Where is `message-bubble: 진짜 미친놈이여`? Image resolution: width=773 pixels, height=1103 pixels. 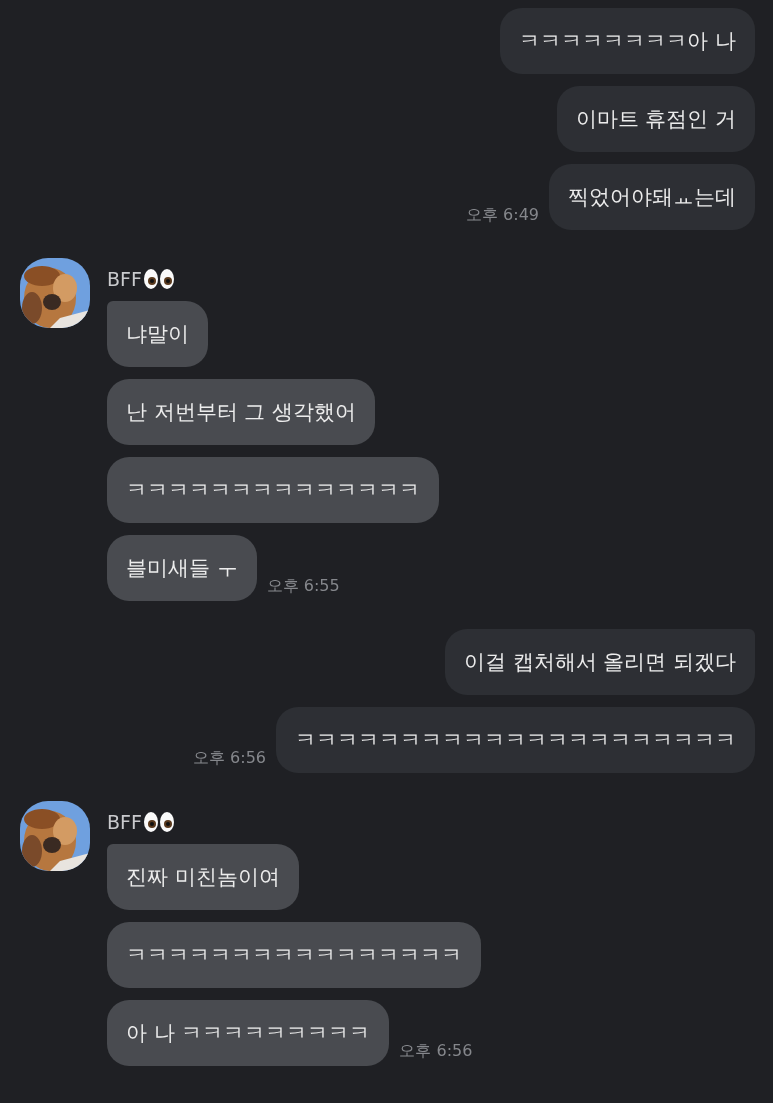
message-bubble: 진짜 미친놈이여 is located at coordinates (203, 877).